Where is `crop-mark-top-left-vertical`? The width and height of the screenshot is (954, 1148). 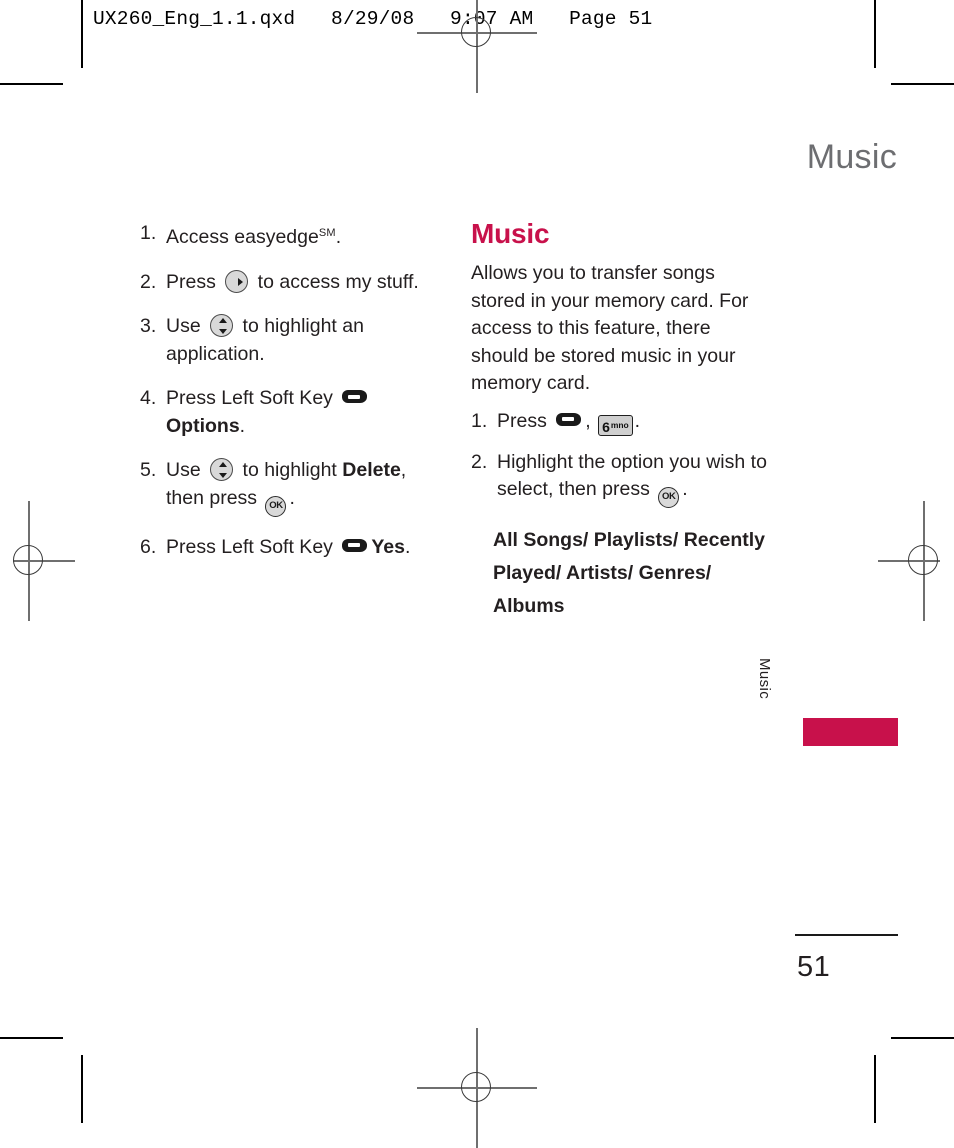
crop-mark-top-left-vertical is located at coordinates (82, 34).